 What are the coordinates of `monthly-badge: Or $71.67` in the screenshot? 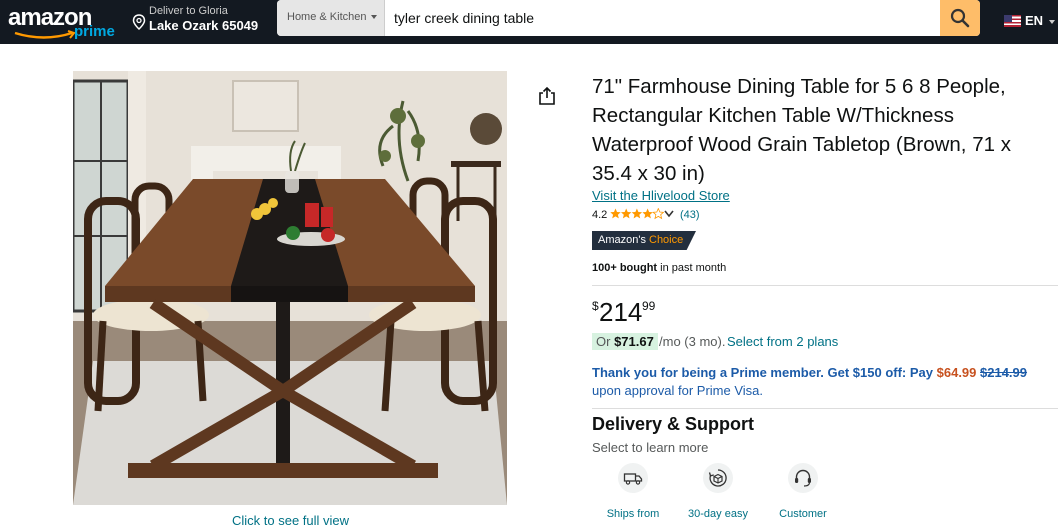 It's located at (625, 341).